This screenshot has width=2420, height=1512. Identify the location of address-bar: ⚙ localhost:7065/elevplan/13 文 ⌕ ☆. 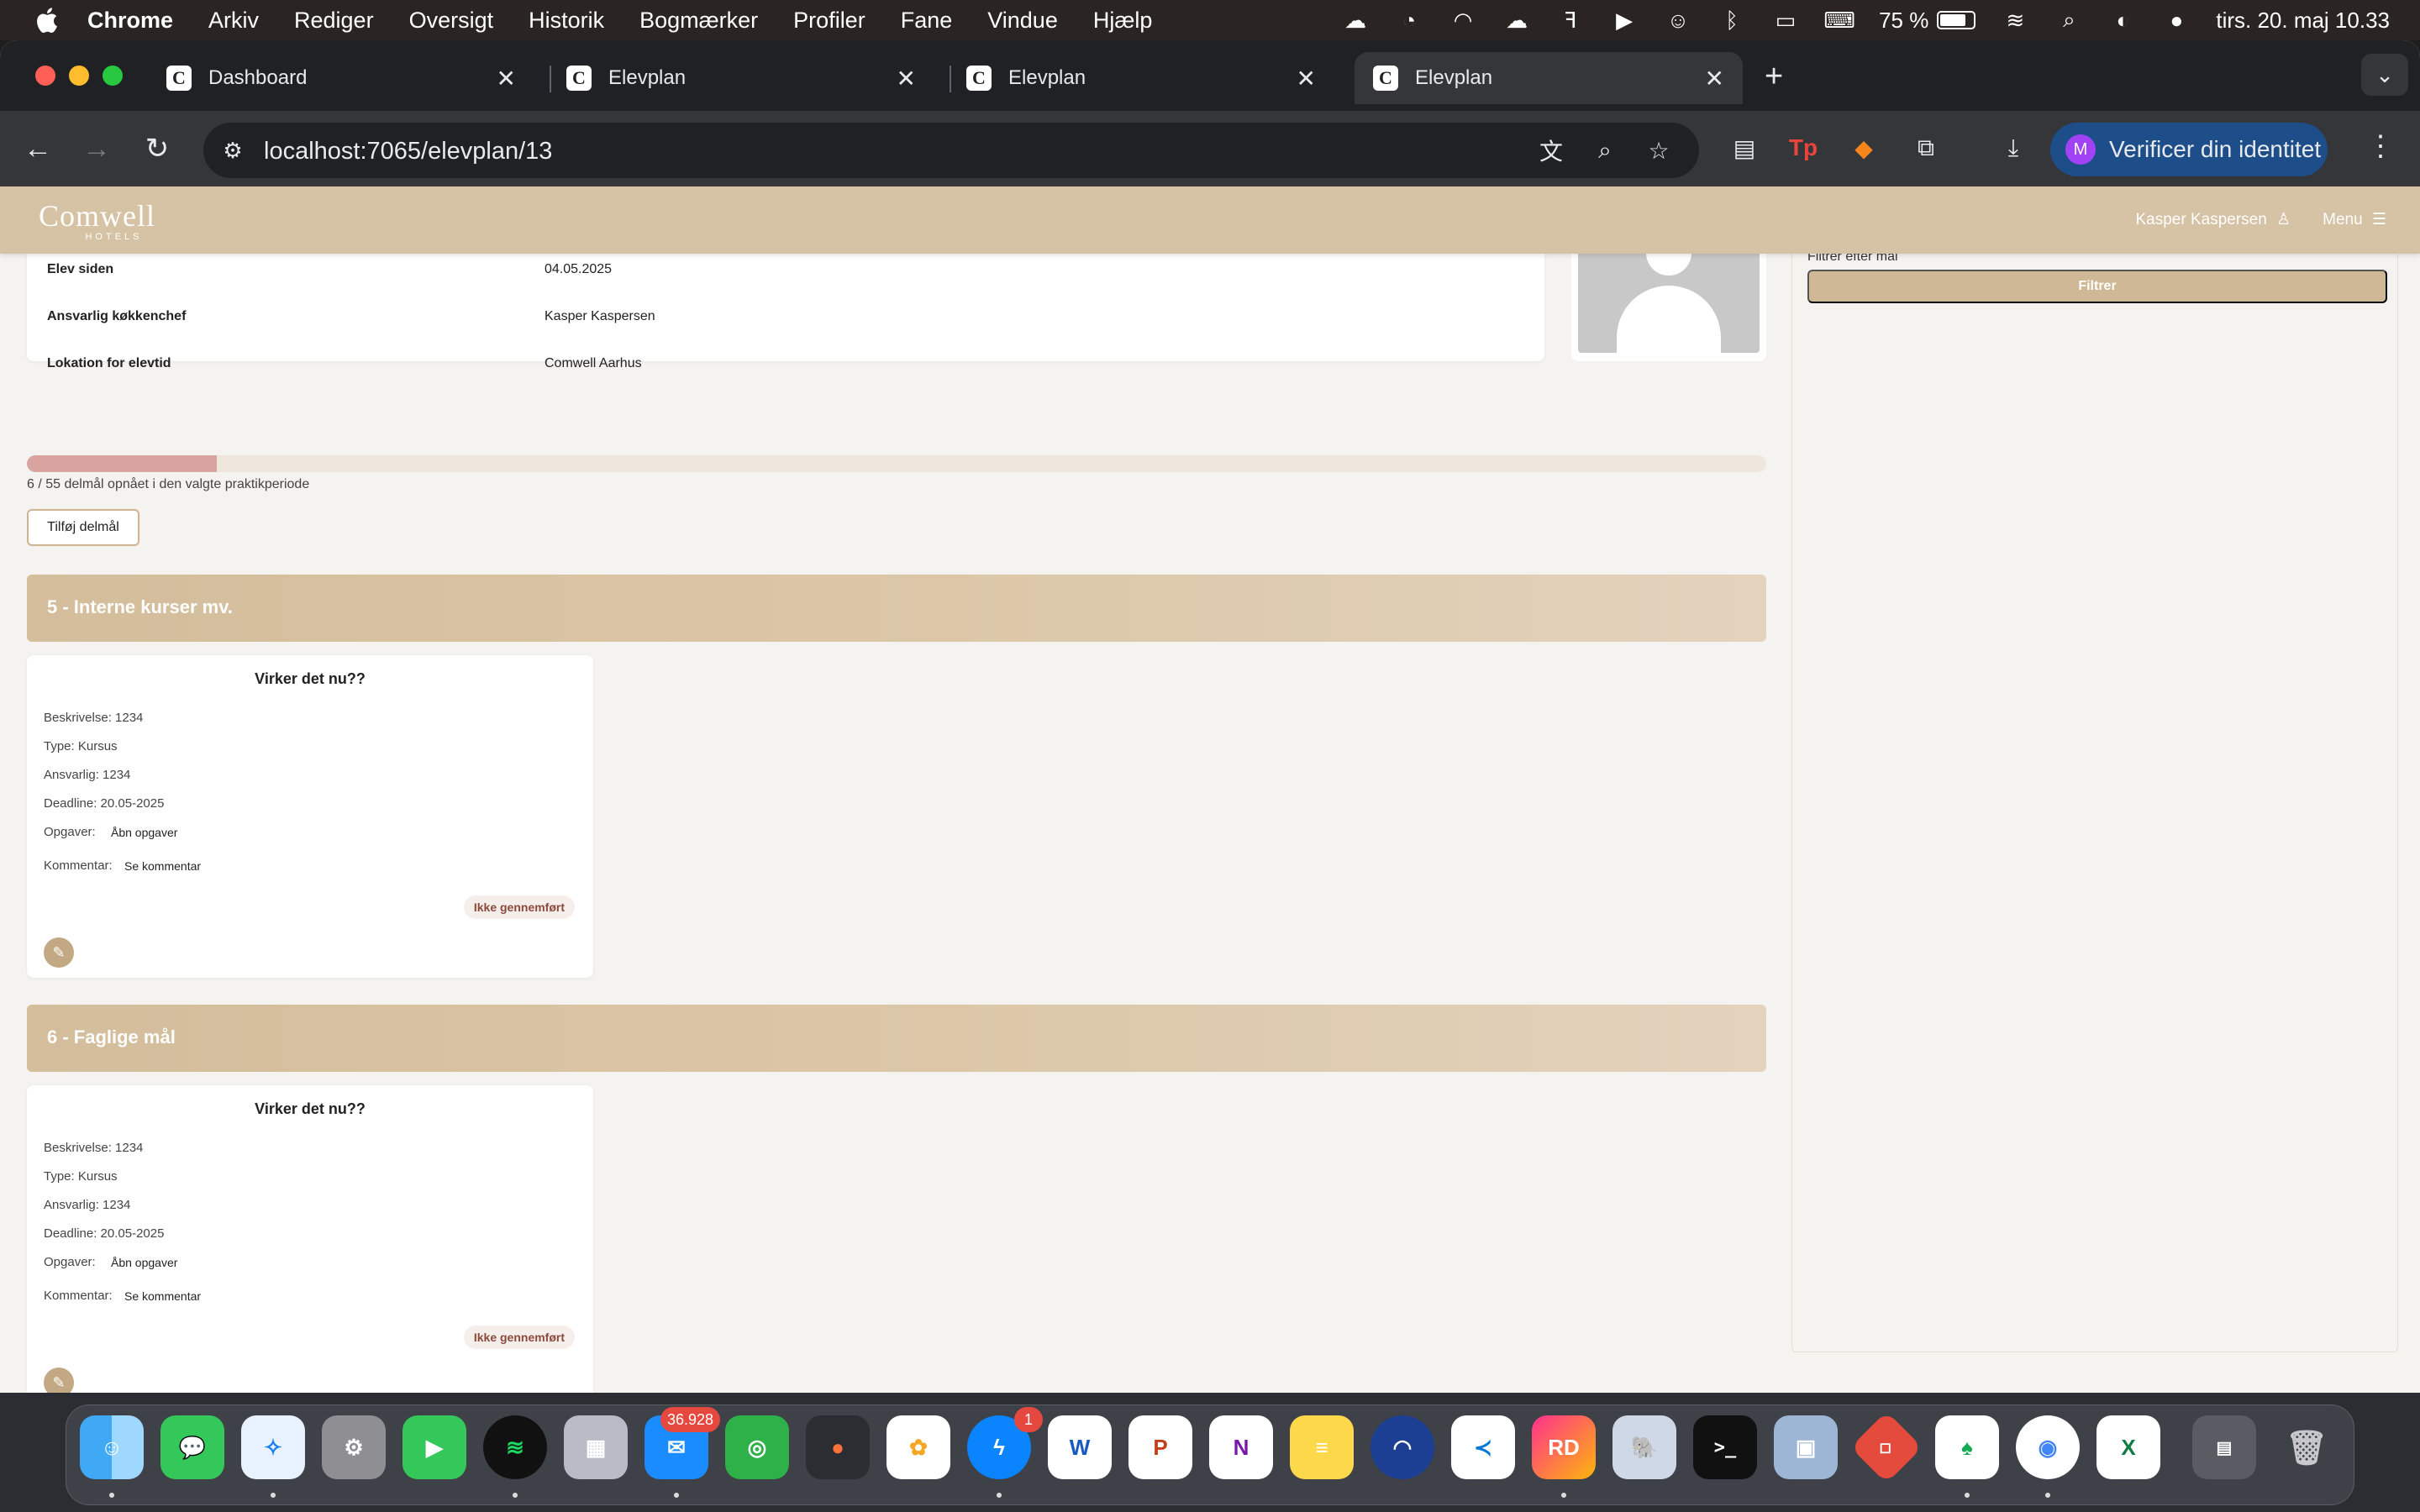
(951, 150).